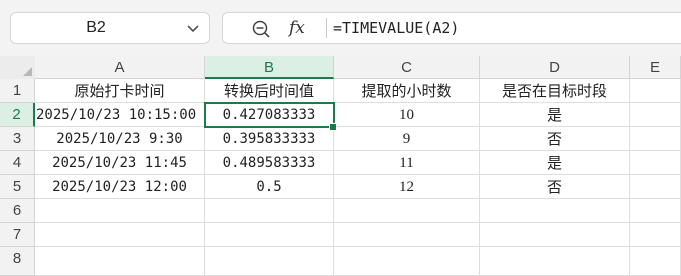  What do you see at coordinates (655, 211) in the screenshot?
I see `cell-e6` at bounding box center [655, 211].